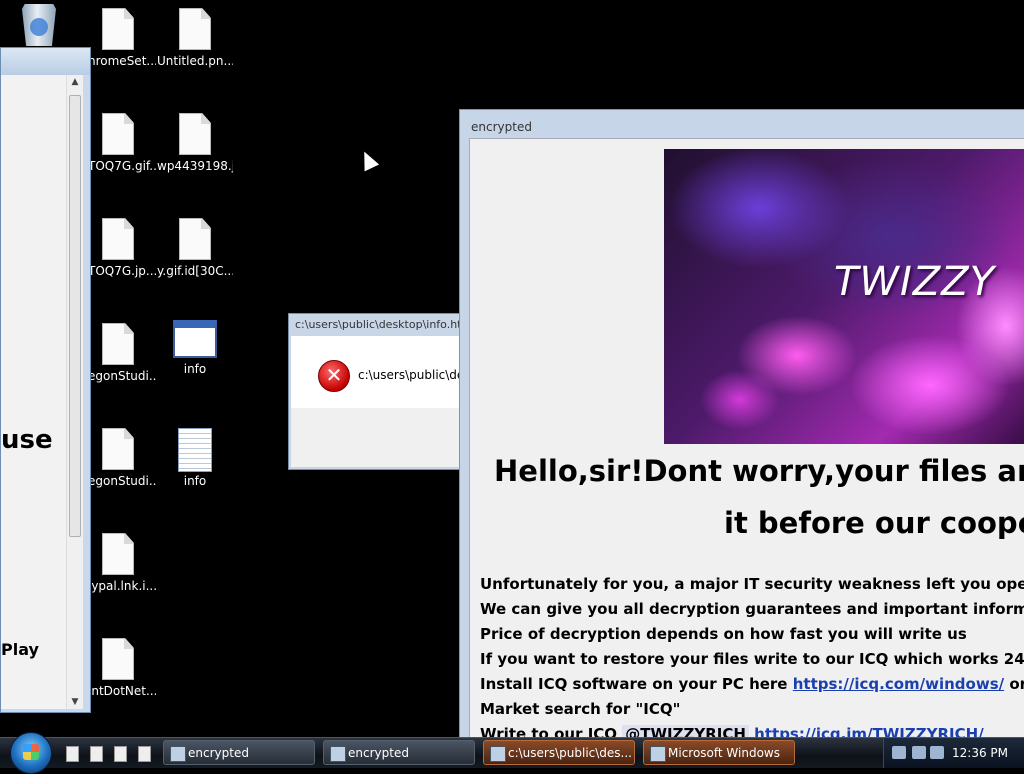 This screenshot has width=1024, height=774. I want to click on scrollbar-thumb, so click(75, 316).